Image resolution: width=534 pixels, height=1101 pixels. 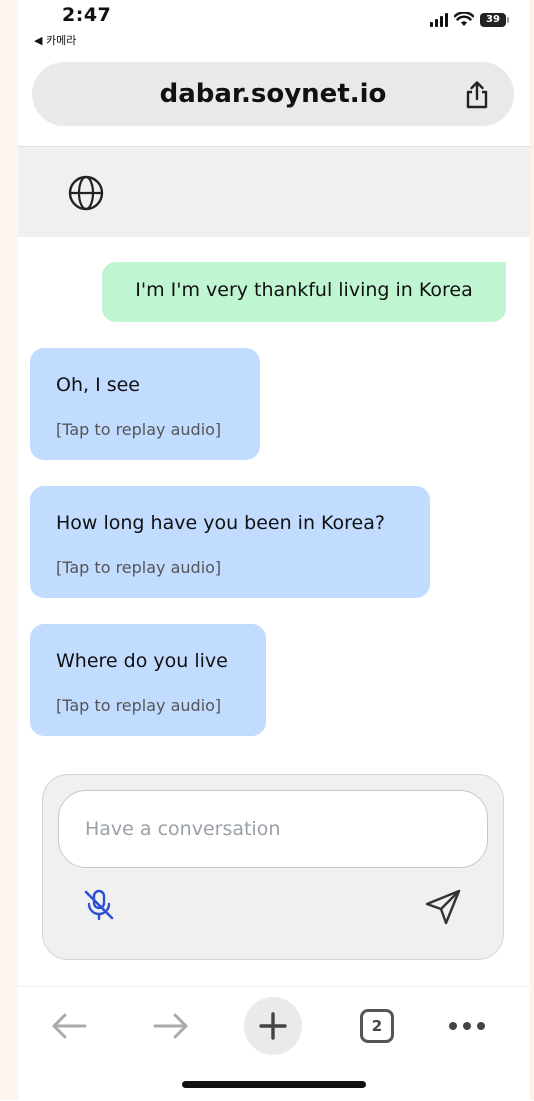 I want to click on user-message-text: I'm I'm very thankful living in Korea, so click(x=304, y=290).